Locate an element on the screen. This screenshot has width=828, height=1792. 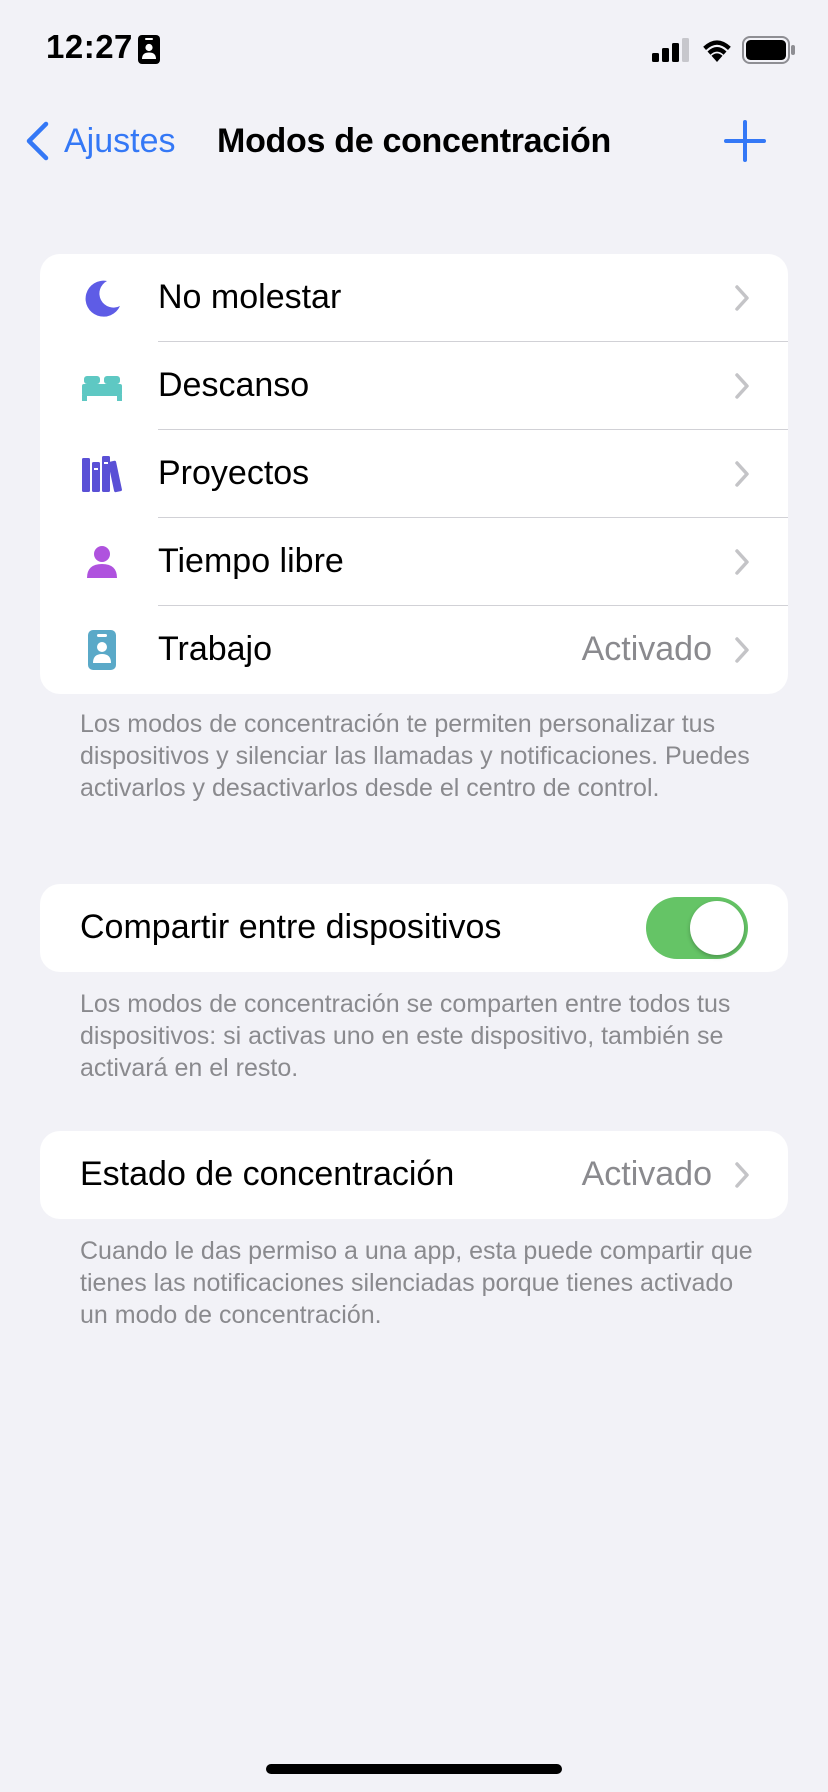
mode-label: Tiempo libre is located at coordinates (251, 561).